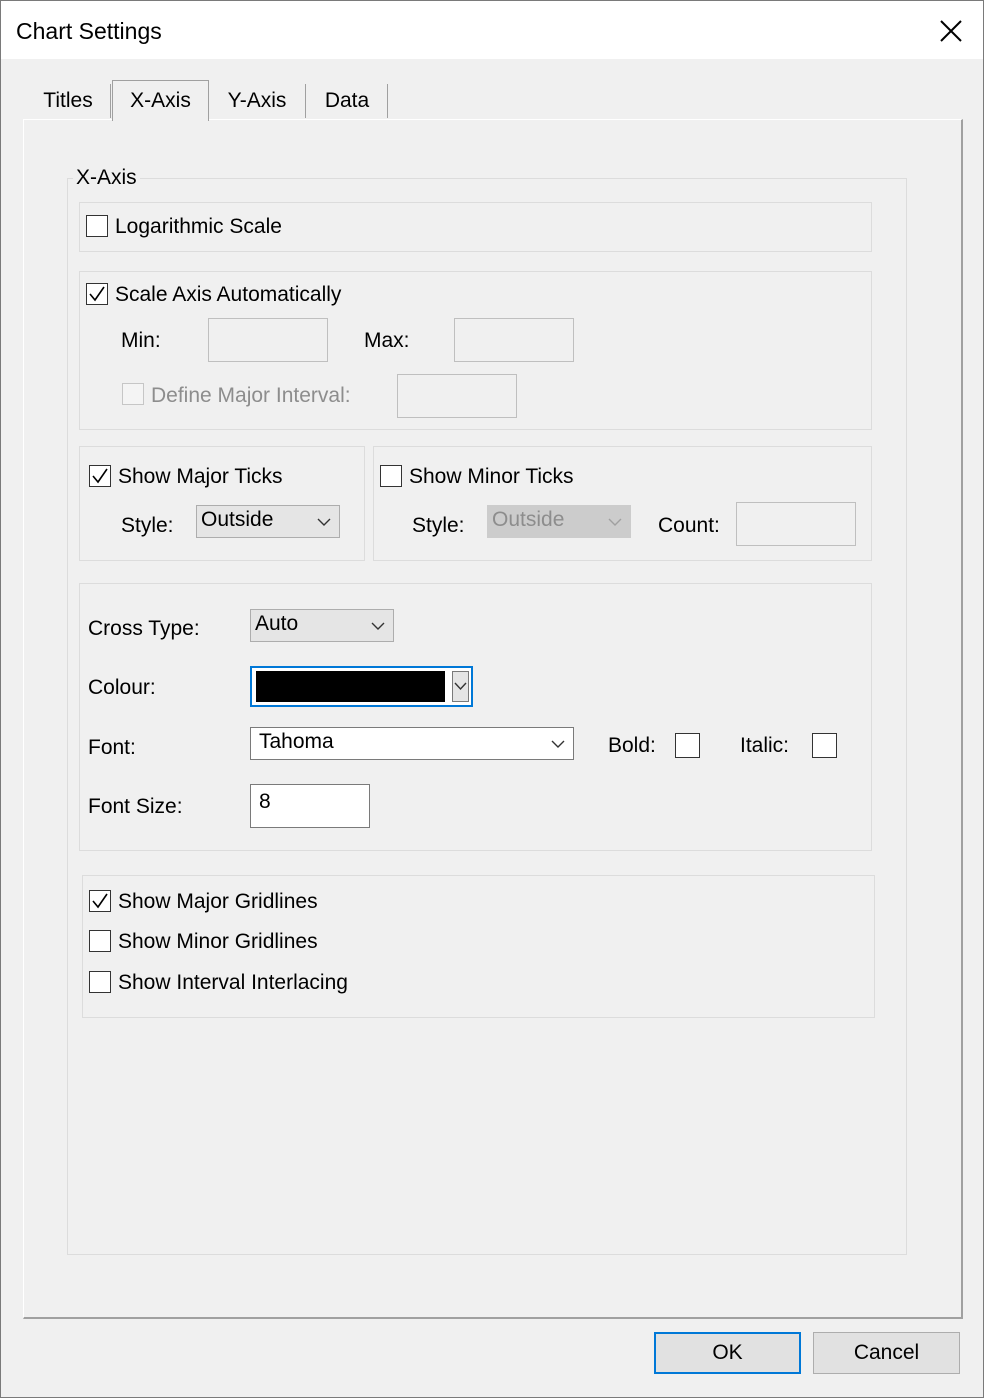  What do you see at coordinates (141, 340) in the screenshot?
I see `min-label: Min:` at bounding box center [141, 340].